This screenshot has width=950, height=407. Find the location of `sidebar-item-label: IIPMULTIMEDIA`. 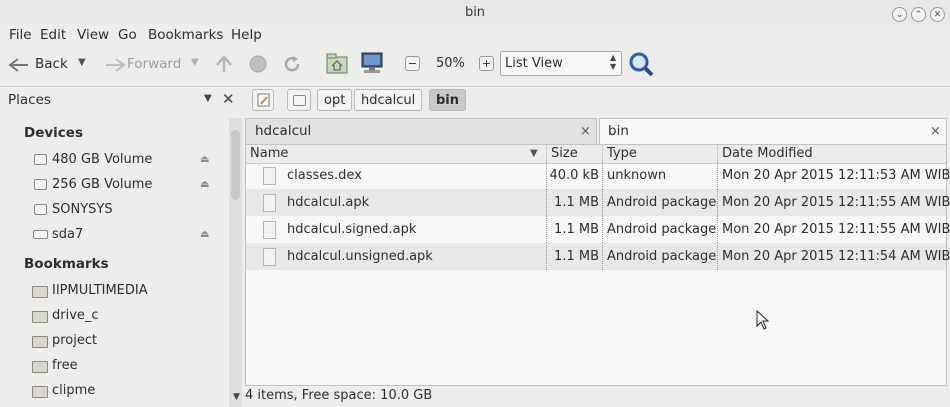

sidebar-item-label: IIPMULTIMEDIA is located at coordinates (100, 290).